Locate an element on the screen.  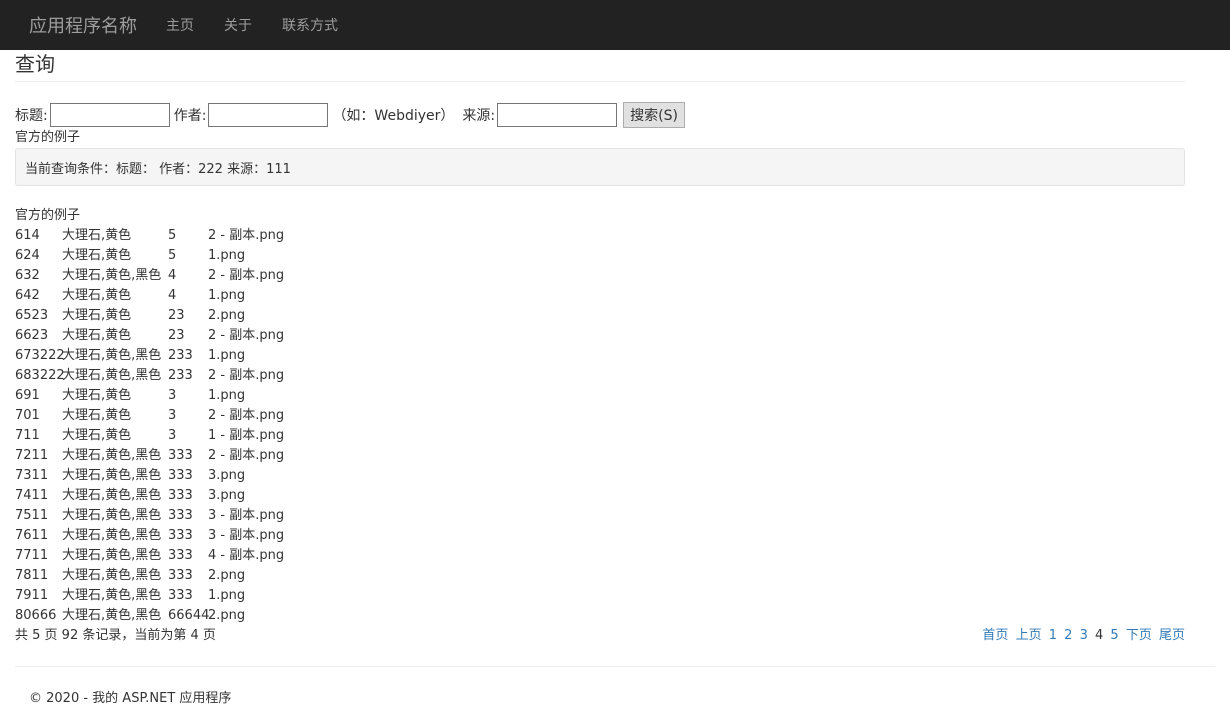
record-id: 80666 is located at coordinates (36, 615).